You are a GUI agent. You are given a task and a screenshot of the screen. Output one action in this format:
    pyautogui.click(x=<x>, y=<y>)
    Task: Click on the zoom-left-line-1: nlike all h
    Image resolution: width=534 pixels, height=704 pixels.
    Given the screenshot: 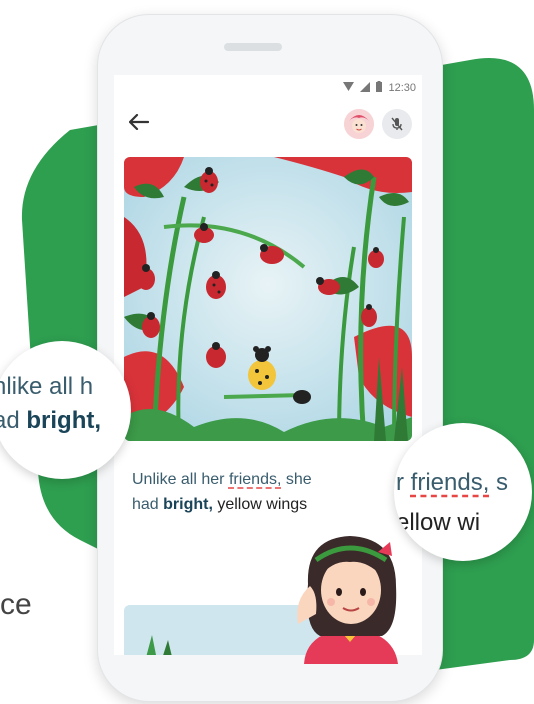 What is the action you would take?
    pyautogui.click(x=47, y=386)
    